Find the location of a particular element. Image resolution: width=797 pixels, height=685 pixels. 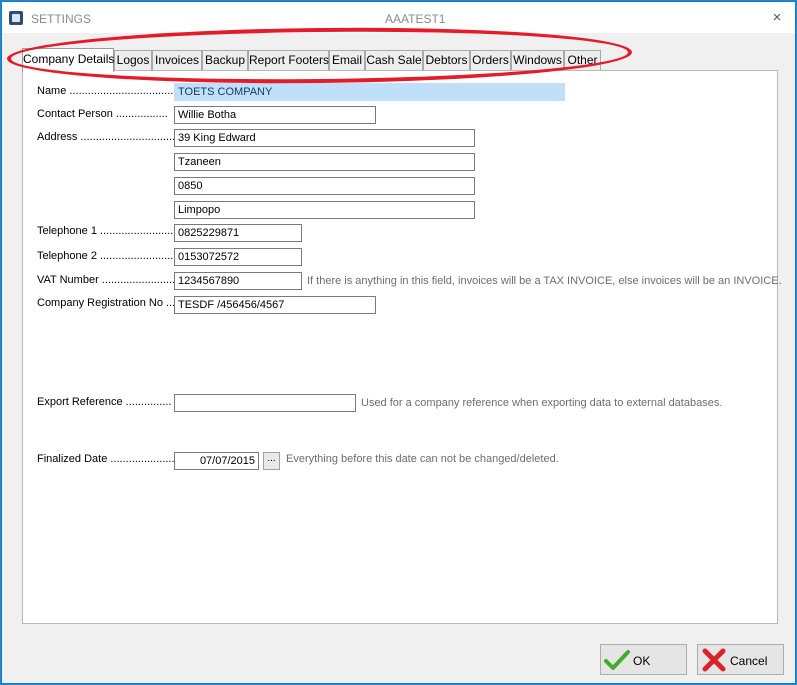

cancel-button-label: Cancel is located at coordinates (749, 661).